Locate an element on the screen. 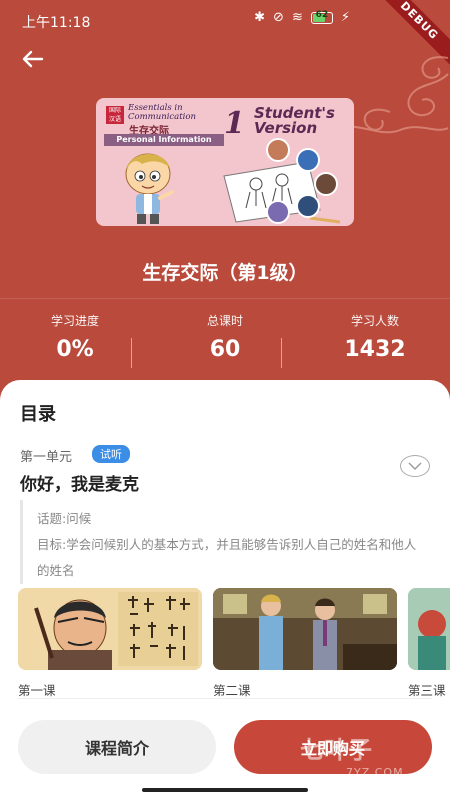 The height and width of the screenshot is (800, 450). course-title: 生存交际（第1级） is located at coordinates (225, 273).